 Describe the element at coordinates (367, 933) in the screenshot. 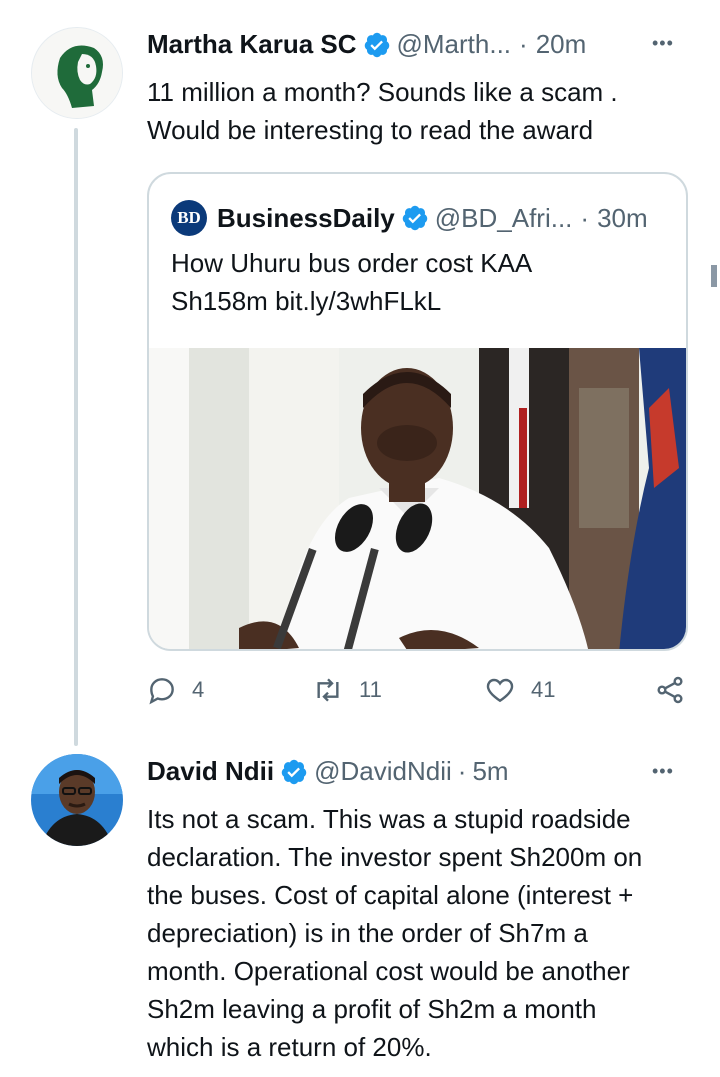

I see `tweet-text-line: depreciation) is in the order of Sh7m a` at that location.